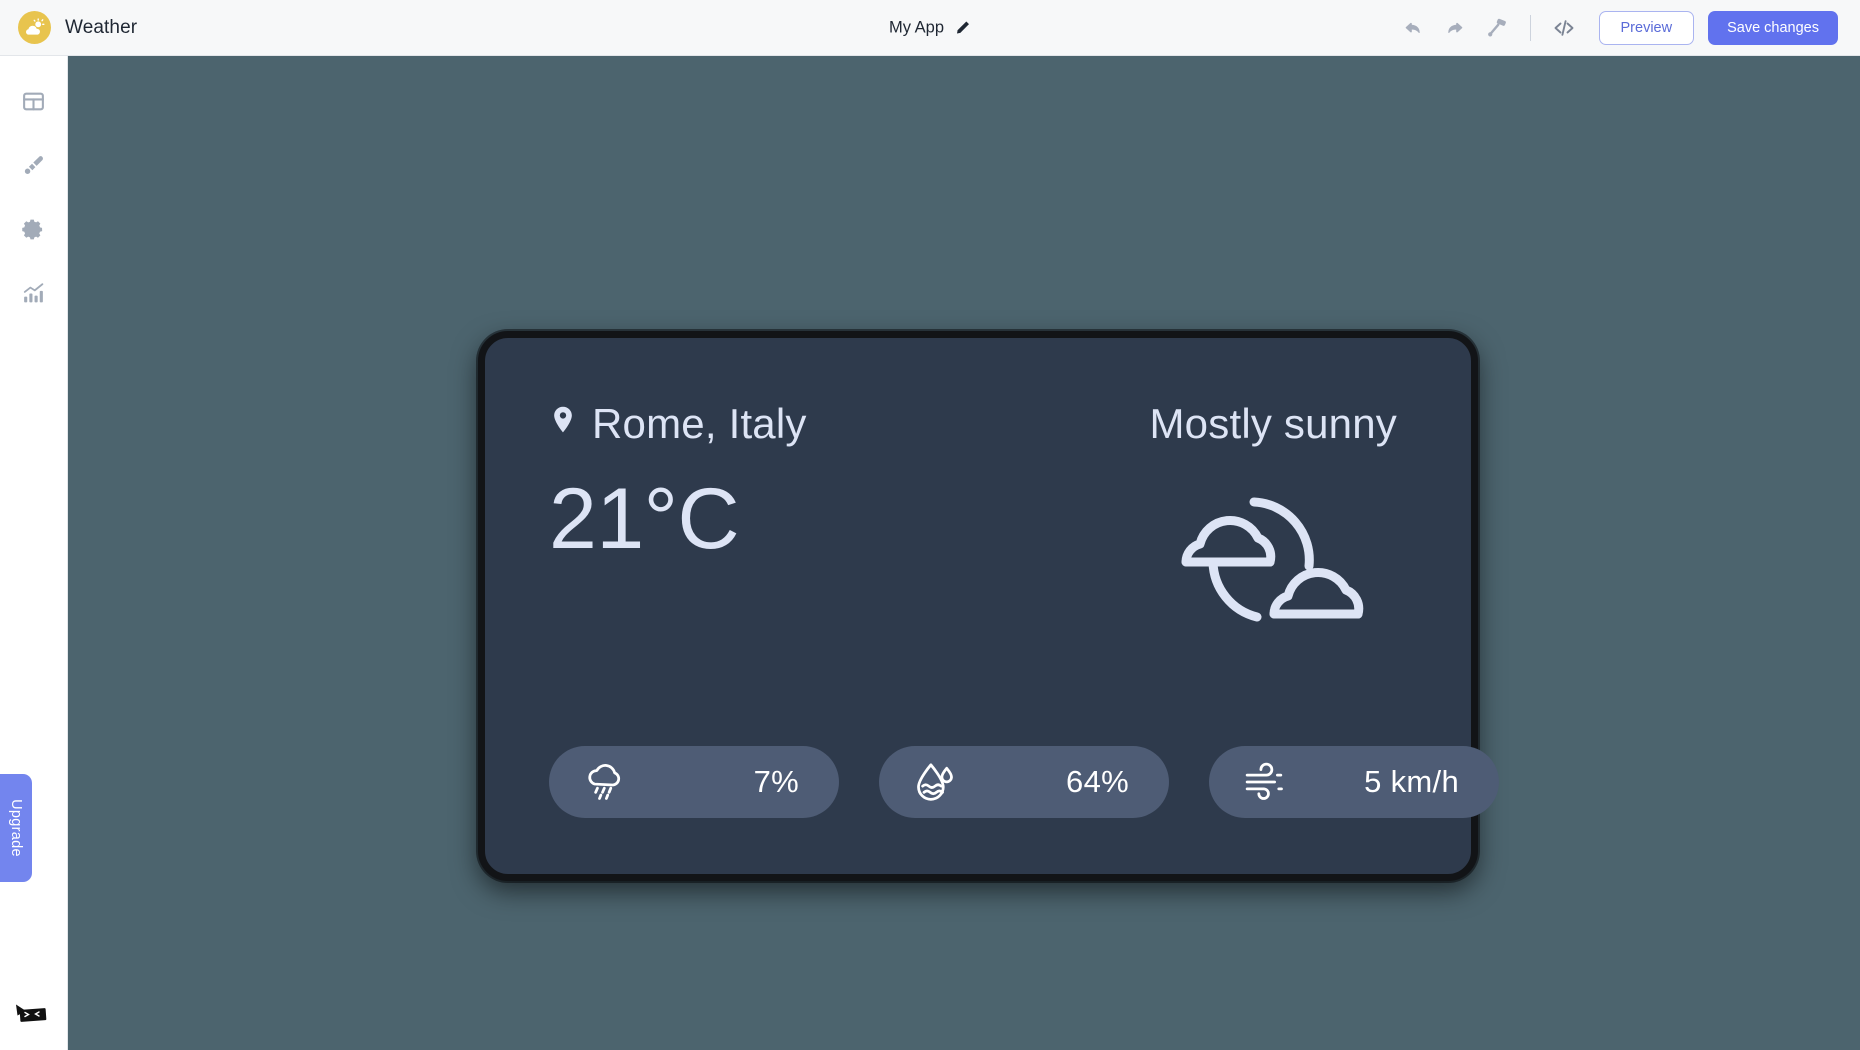  Describe the element at coordinates (34, 165) in the screenshot. I see `sidebar-item-theme` at that location.